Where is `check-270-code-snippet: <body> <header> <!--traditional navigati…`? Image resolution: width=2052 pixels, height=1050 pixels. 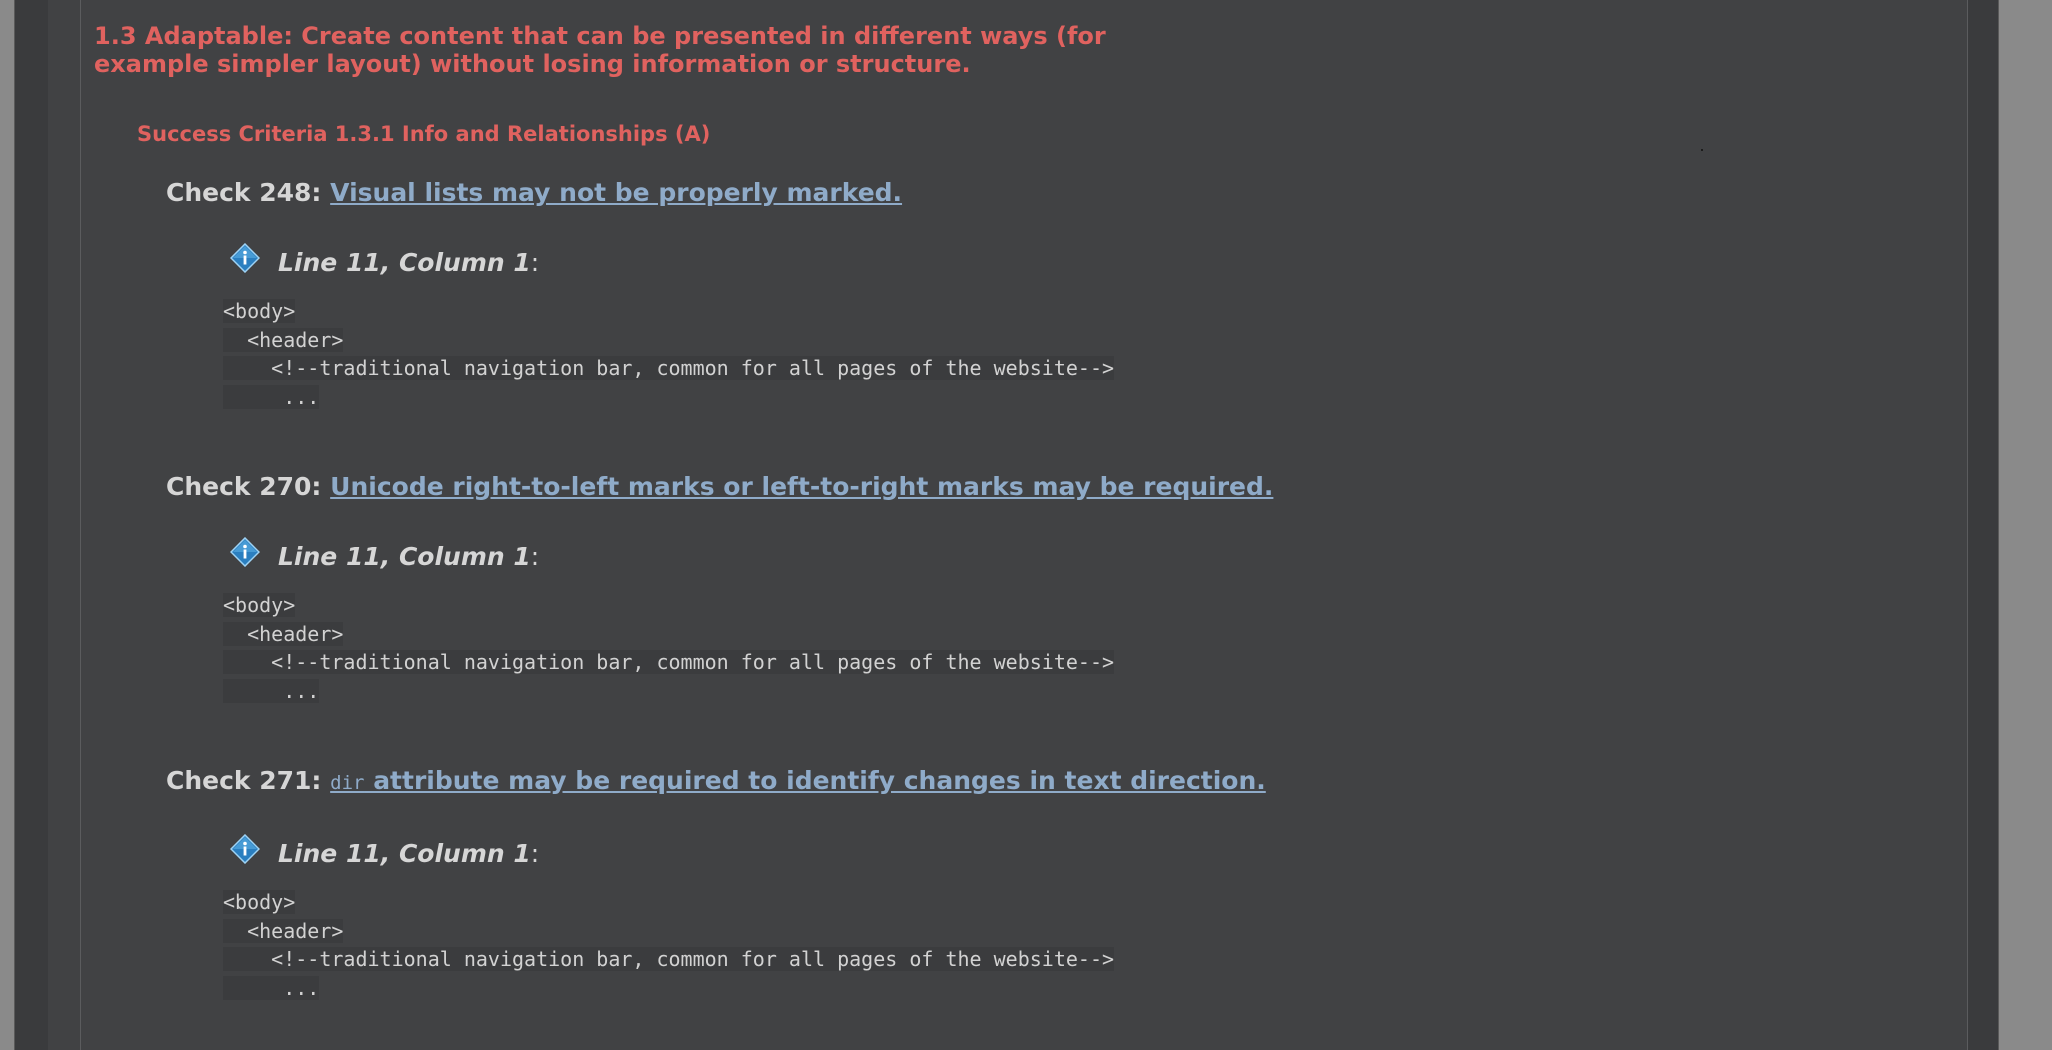
check-270-code-snippet: <body> <header> <!--traditional navigati… is located at coordinates (669, 648).